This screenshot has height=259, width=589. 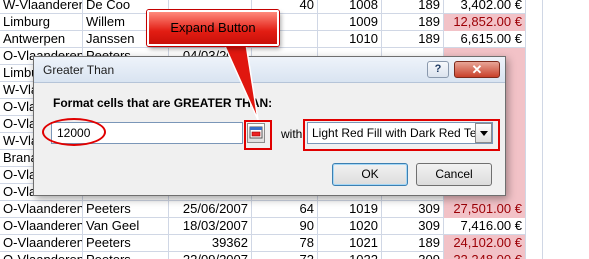 What do you see at coordinates (294, 7) in the screenshot?
I see `table-row: W-Vlaanderen De Coo 40 1008 189 3,402.00 €` at bounding box center [294, 7].